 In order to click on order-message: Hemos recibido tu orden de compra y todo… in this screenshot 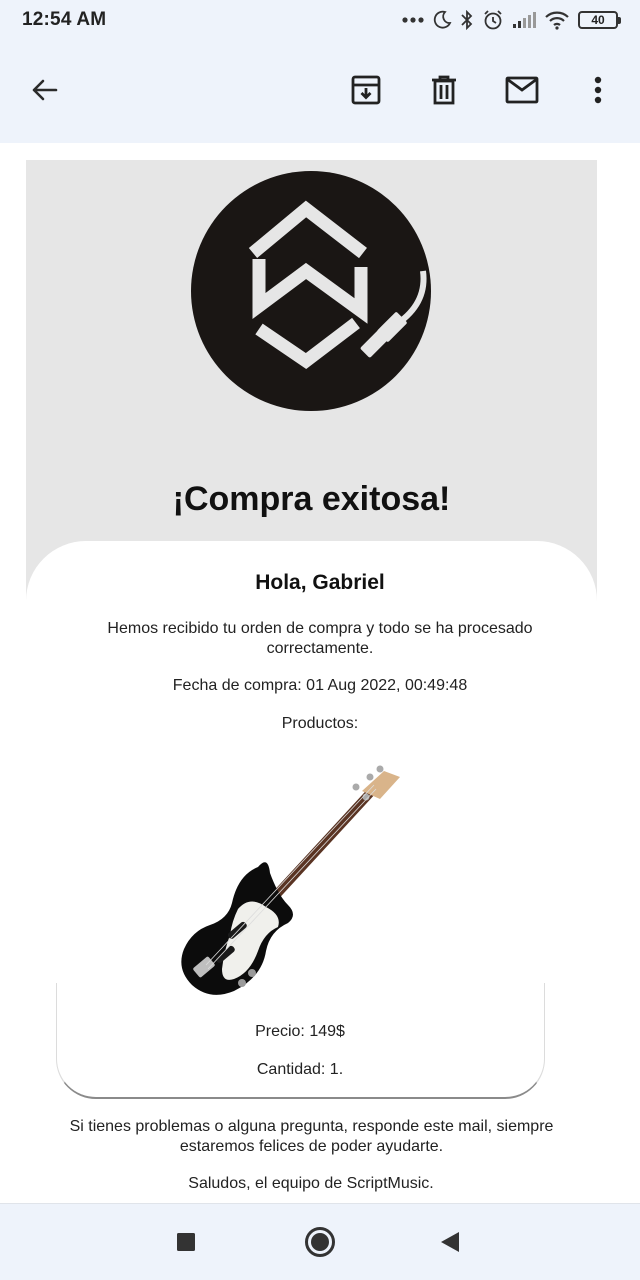, I will do `click(320, 638)`.